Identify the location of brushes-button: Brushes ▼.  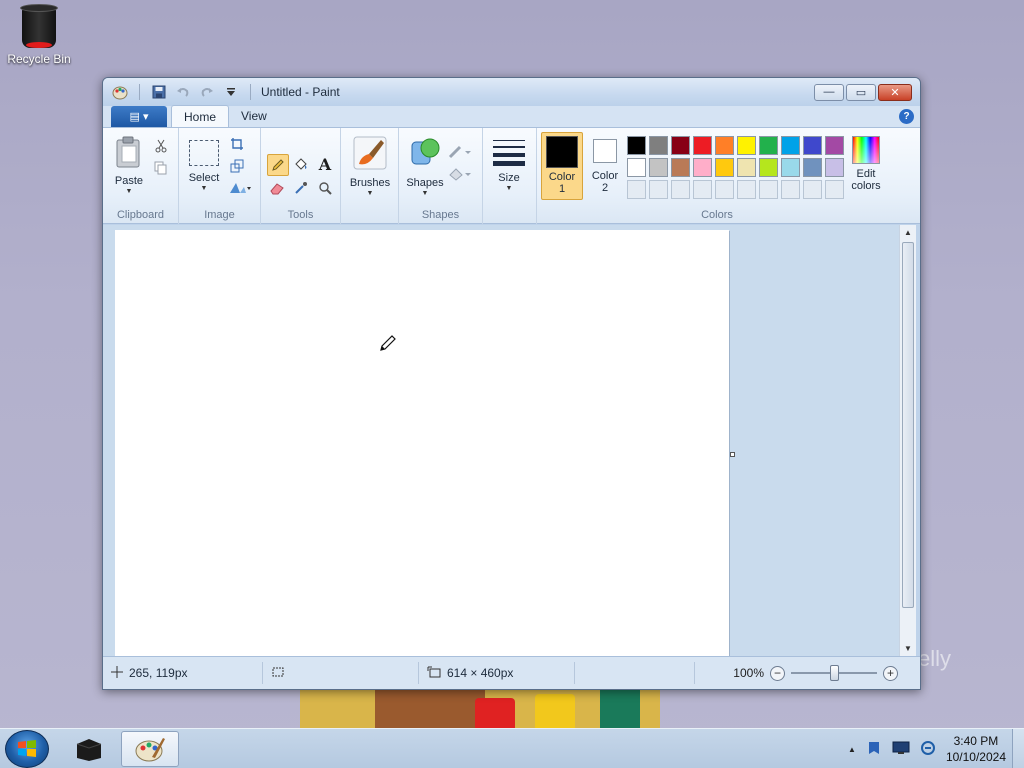
(370, 167).